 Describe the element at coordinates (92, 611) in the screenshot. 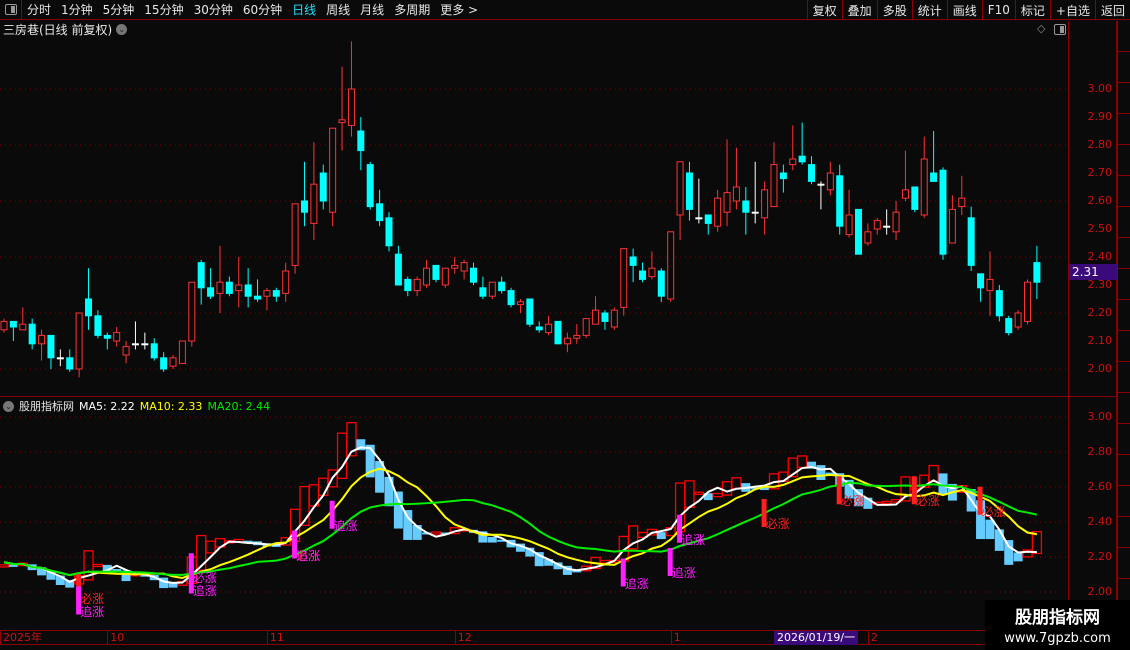

I see `signal-label: 追涨` at that location.